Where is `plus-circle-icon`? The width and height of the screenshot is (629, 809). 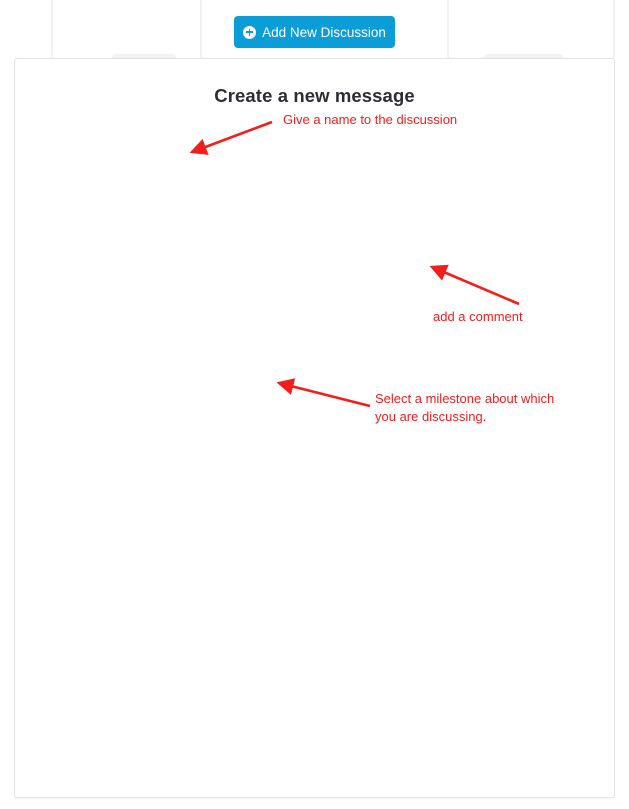 plus-circle-icon is located at coordinates (250, 32).